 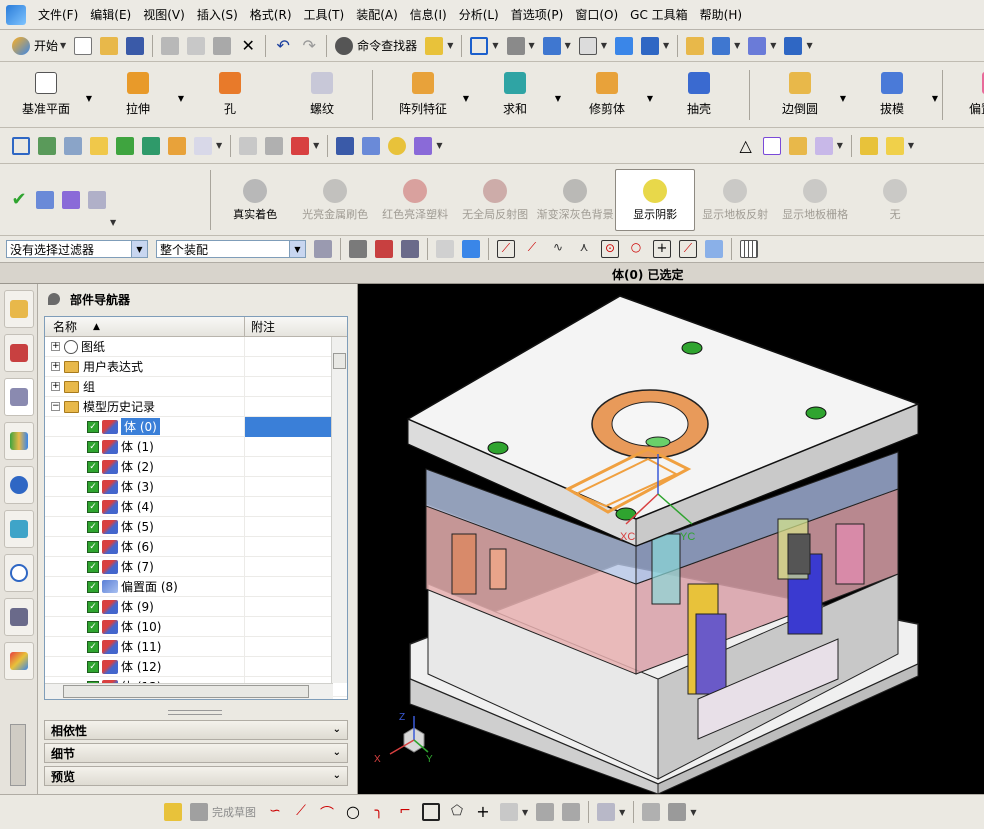 I want to click on assembly-cut-icon, so click(x=177, y=145).